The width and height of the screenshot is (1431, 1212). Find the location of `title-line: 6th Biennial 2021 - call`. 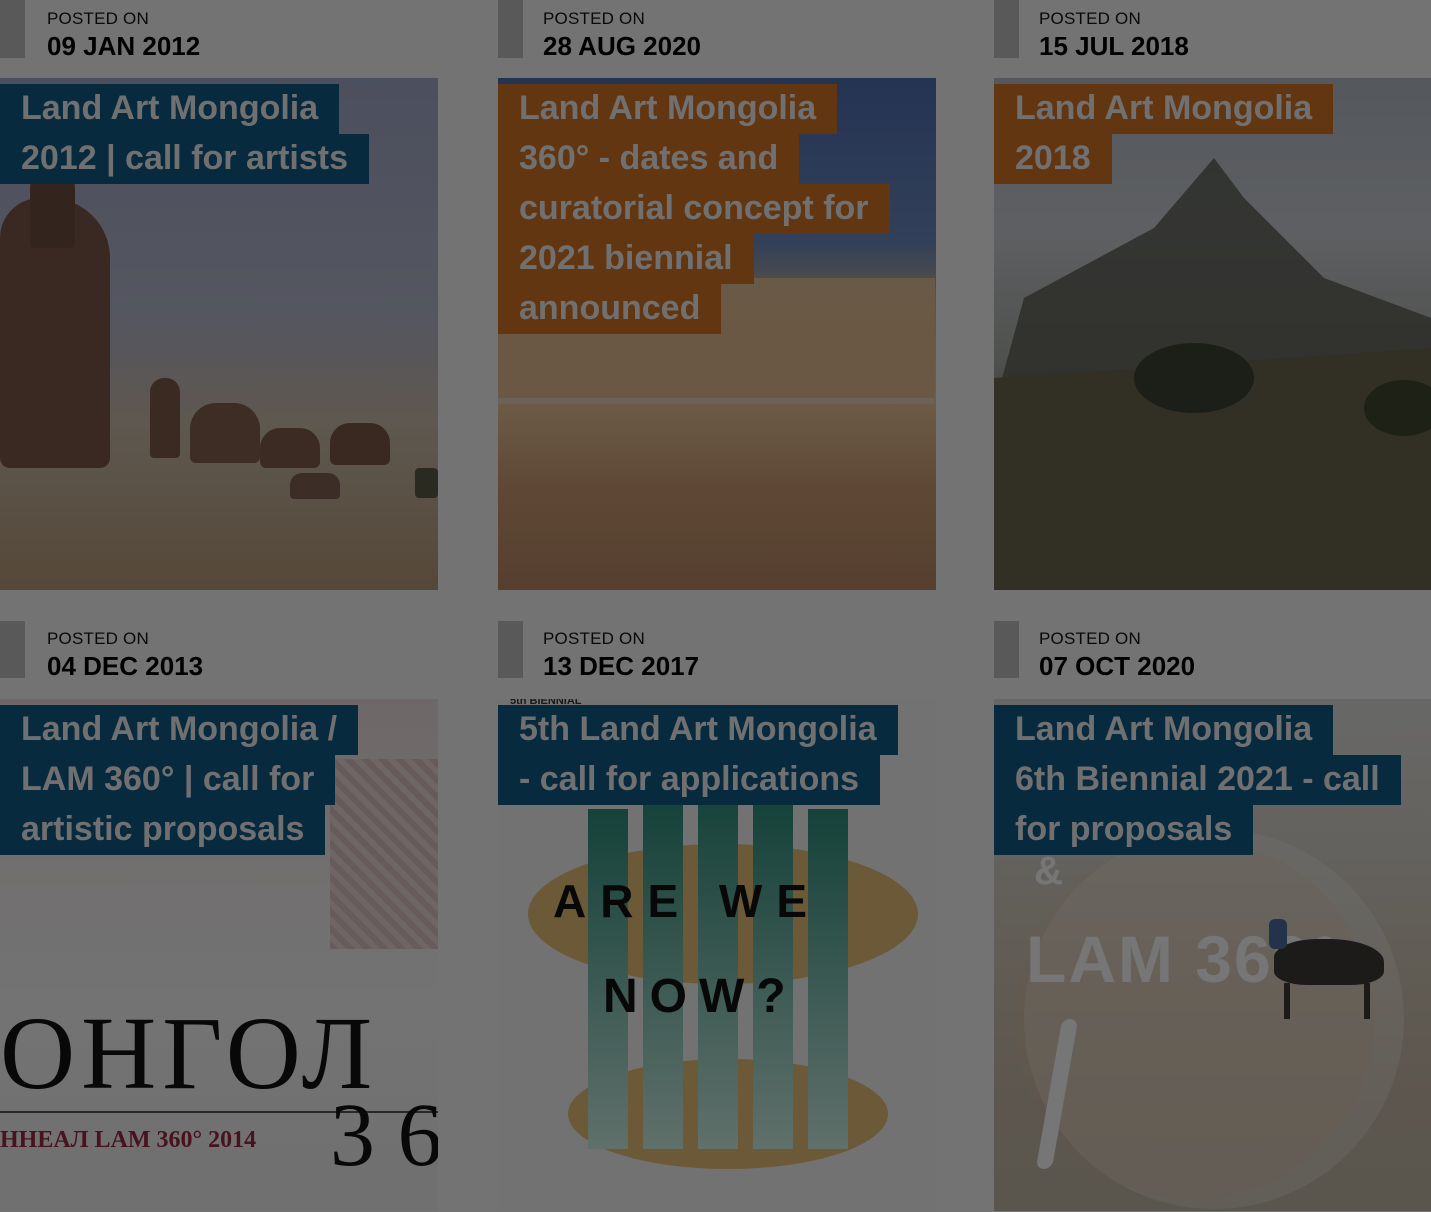

title-line: 6th Biennial 2021 - call is located at coordinates (1197, 780).